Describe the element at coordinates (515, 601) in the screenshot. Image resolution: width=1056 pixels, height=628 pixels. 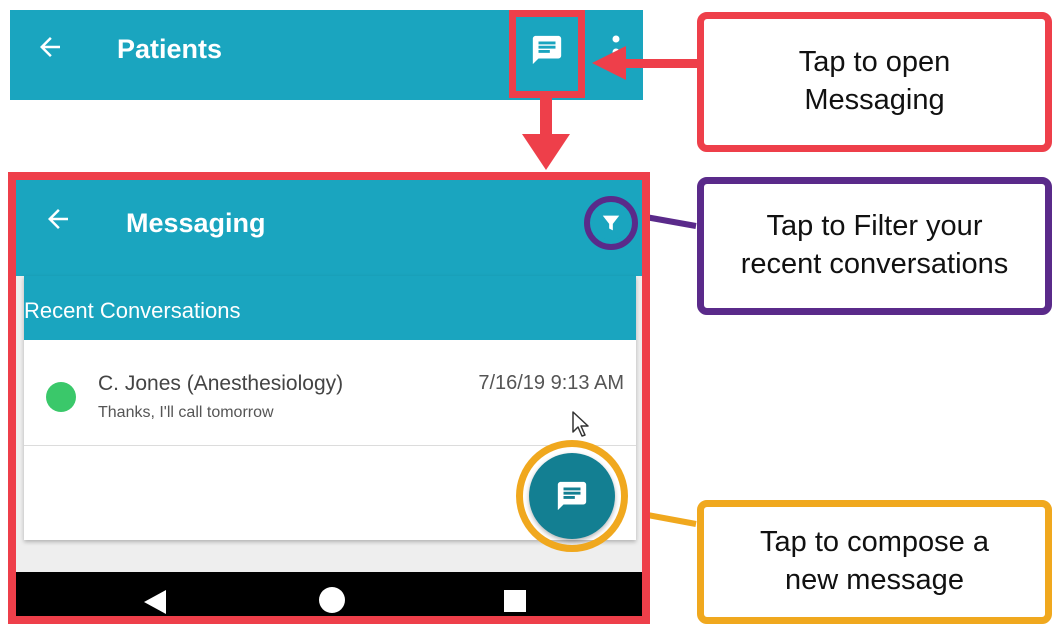
I see `nav-recent-icon` at that location.